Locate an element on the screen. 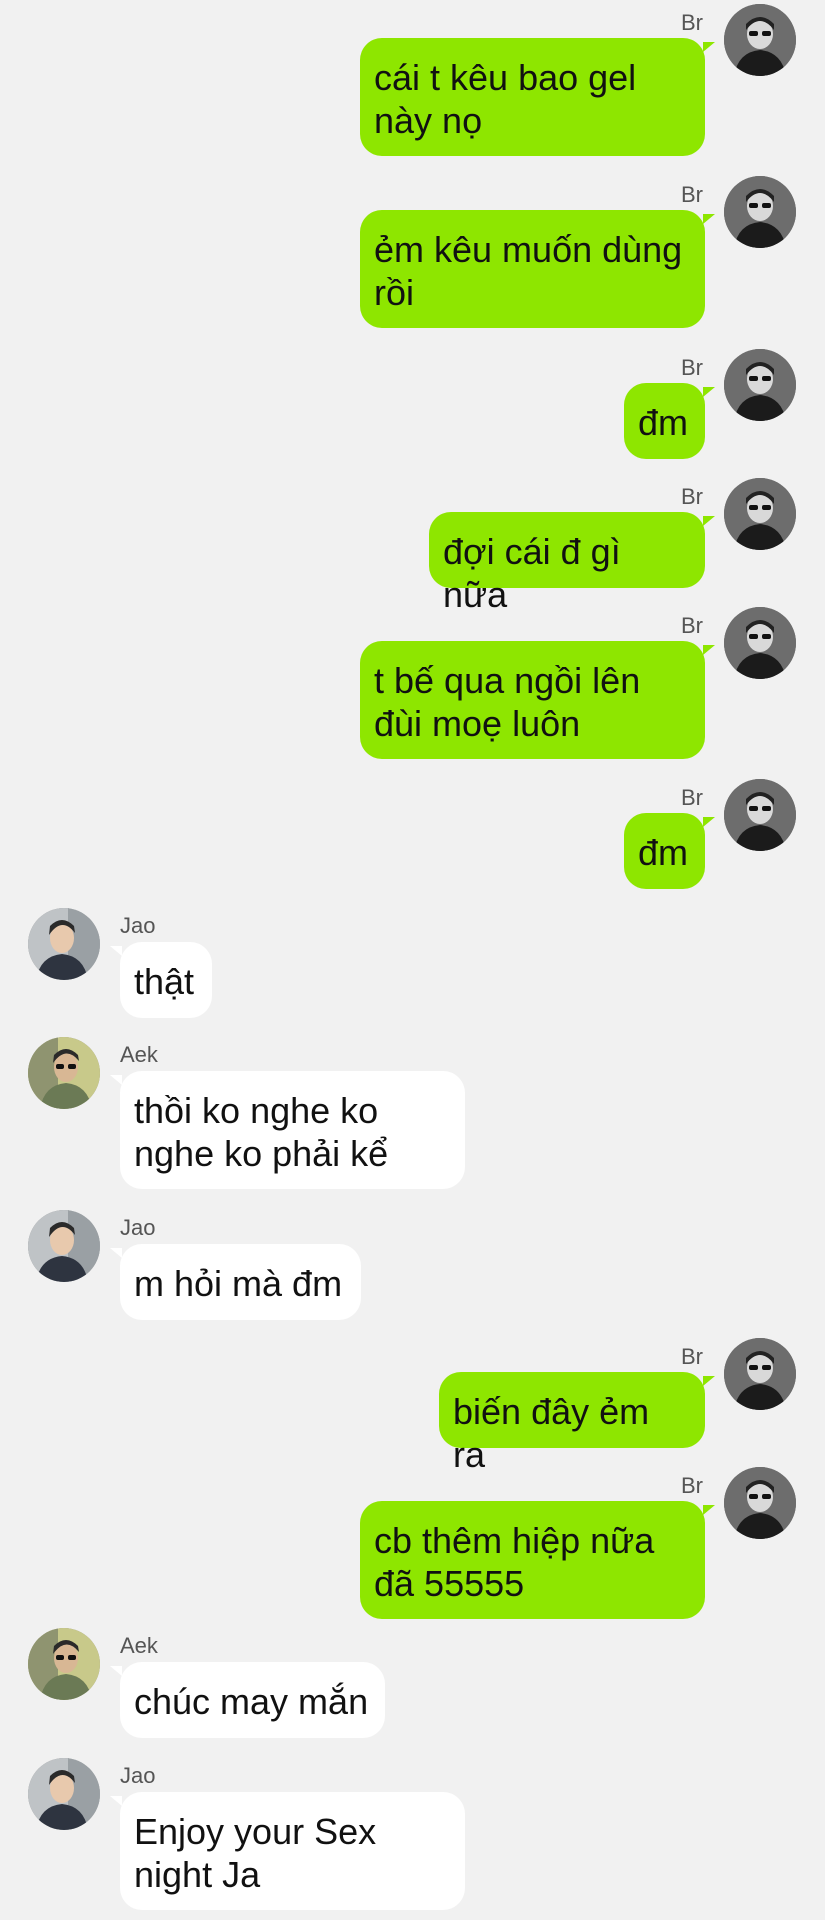 The height and width of the screenshot is (1920, 825). incoming-message-bubble: thồi ko nghe ko nghe ko phải kể is located at coordinates (292, 1130).